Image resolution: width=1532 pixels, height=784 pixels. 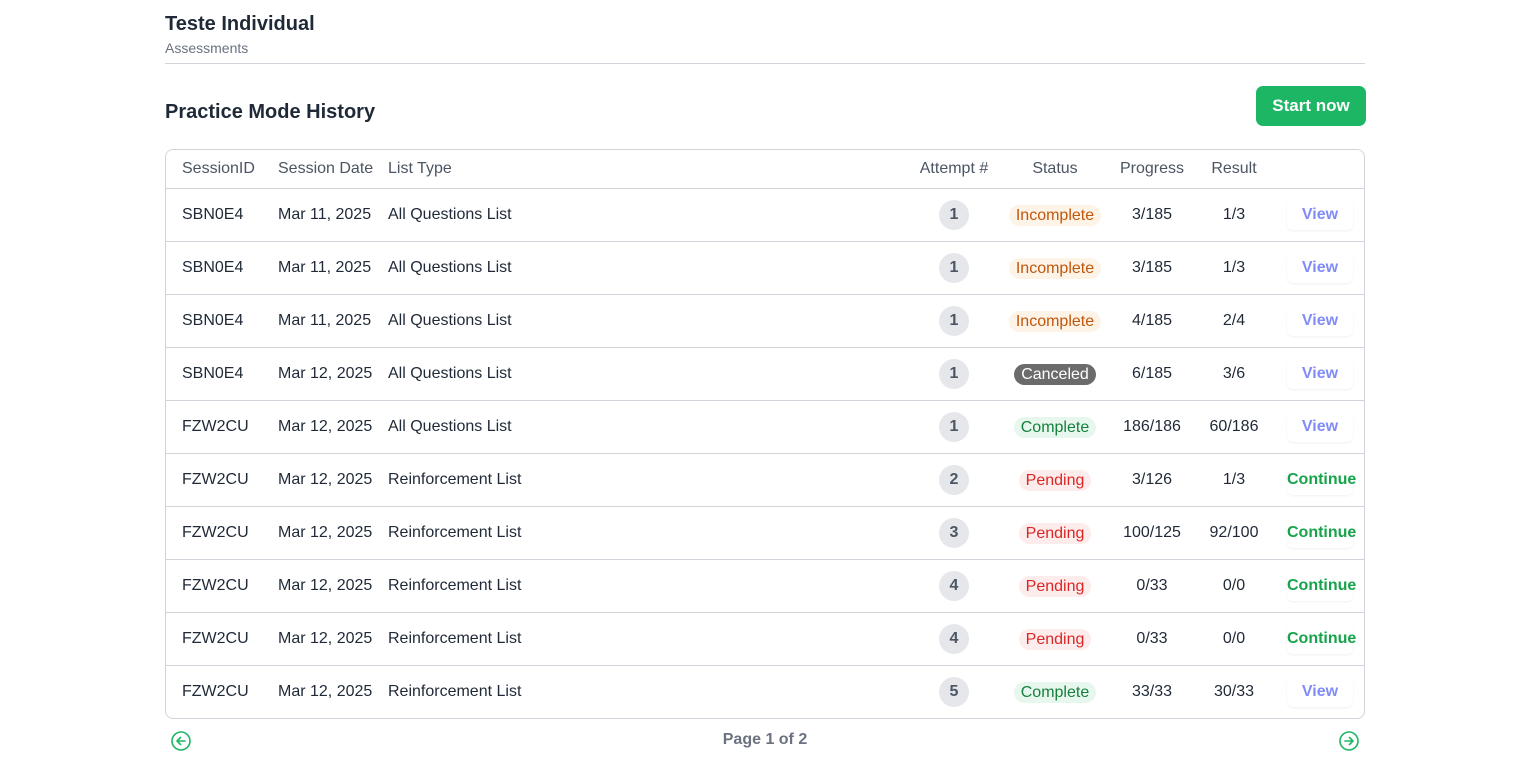 I want to click on result-cell: 0/0, so click(x=1234, y=586).